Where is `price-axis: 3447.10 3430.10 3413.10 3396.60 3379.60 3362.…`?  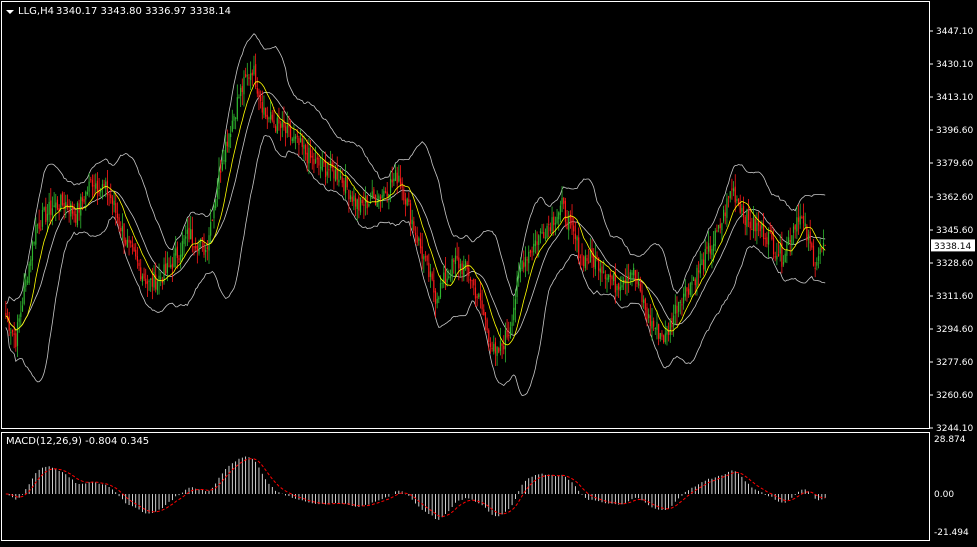 price-axis: 3447.10 3430.10 3413.10 3396.60 3379.60 3362.… is located at coordinates (952, 282).